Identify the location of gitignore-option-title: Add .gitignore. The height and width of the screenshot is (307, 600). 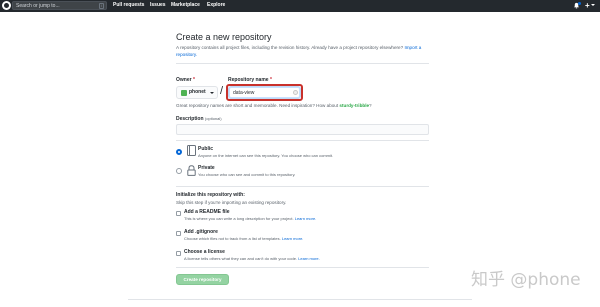
(201, 232).